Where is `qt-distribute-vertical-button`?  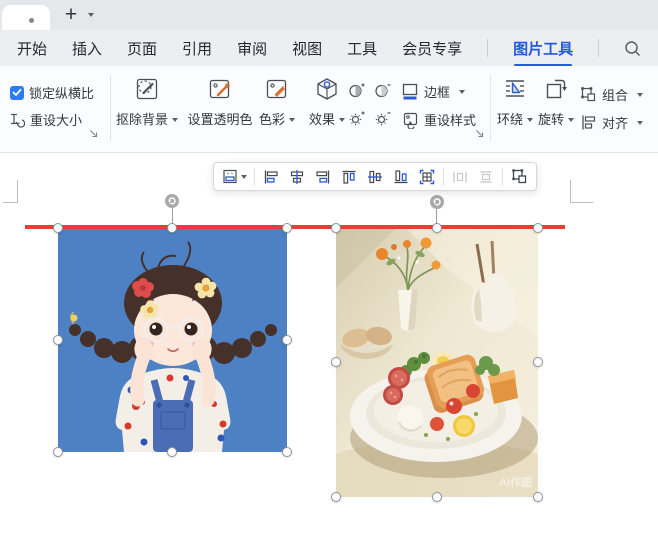
qt-distribute-vertical-button is located at coordinates (486, 177).